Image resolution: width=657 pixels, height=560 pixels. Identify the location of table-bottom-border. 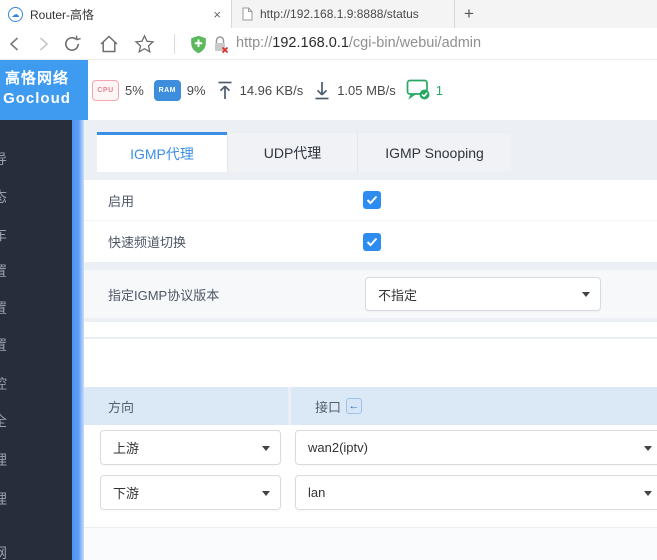
(370, 521).